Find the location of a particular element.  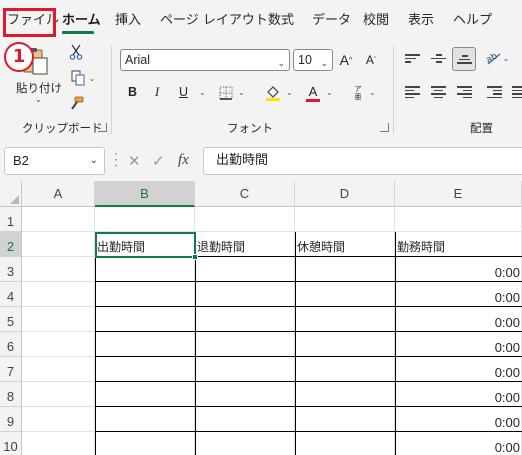

row-header-7: 7 is located at coordinates (11, 369).